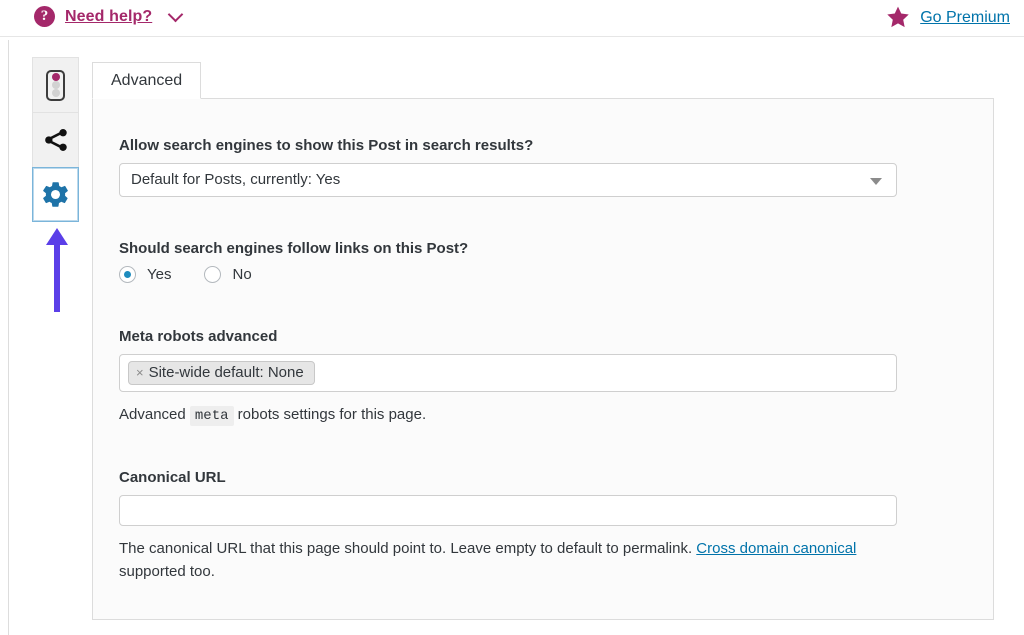 The width and height of the screenshot is (1024, 635). Describe the element at coordinates (159, 274) in the screenshot. I see `radio-follow-yes-label: Yes` at that location.